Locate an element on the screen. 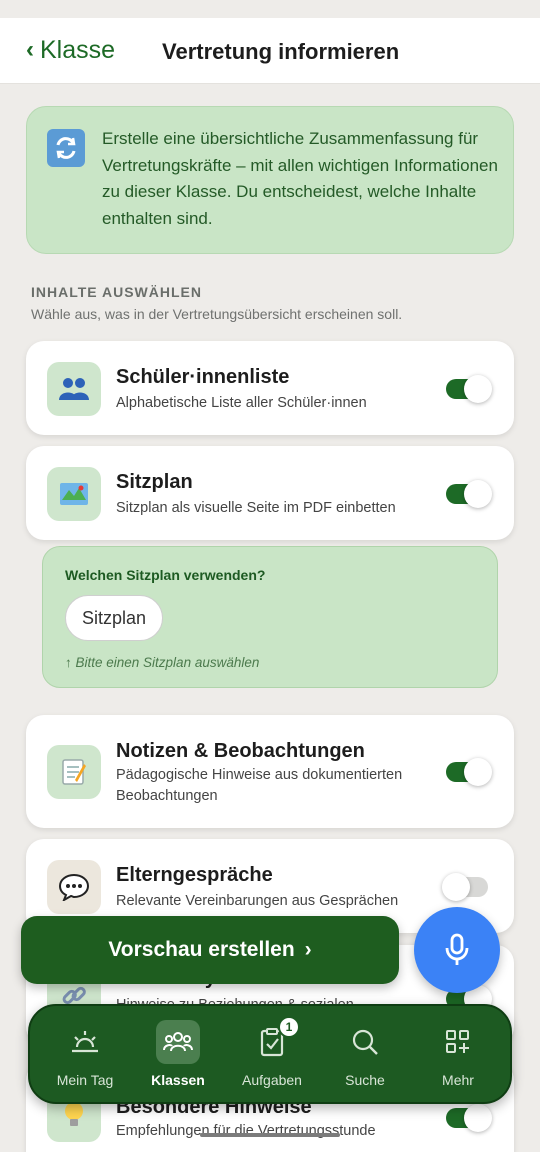 This screenshot has width=540, height=1152. group-icon is located at coordinates (178, 1042).